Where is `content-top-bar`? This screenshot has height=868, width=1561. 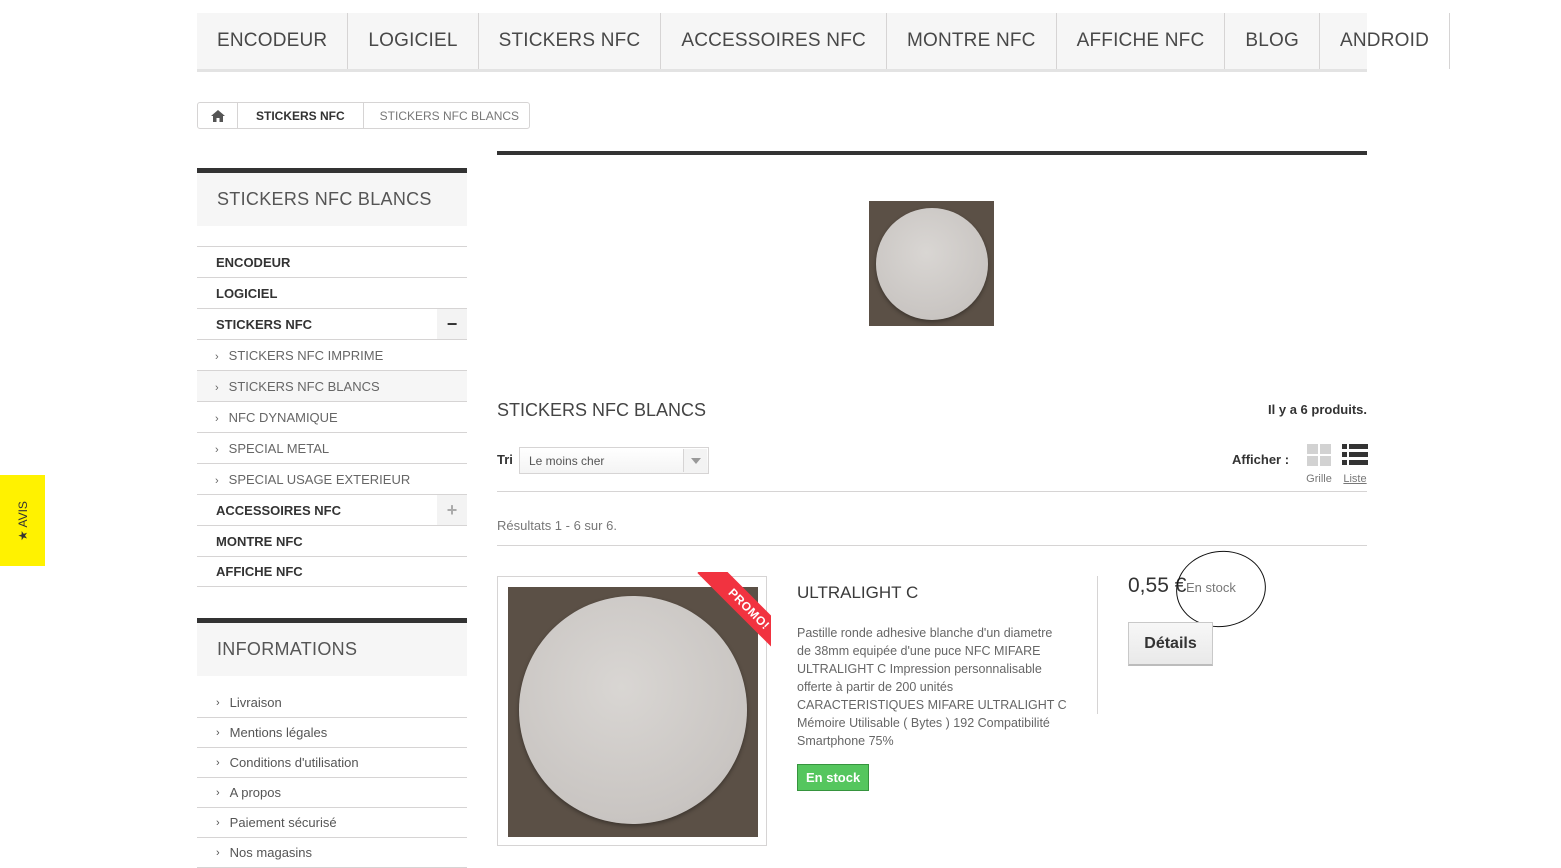 content-top-bar is located at coordinates (932, 153).